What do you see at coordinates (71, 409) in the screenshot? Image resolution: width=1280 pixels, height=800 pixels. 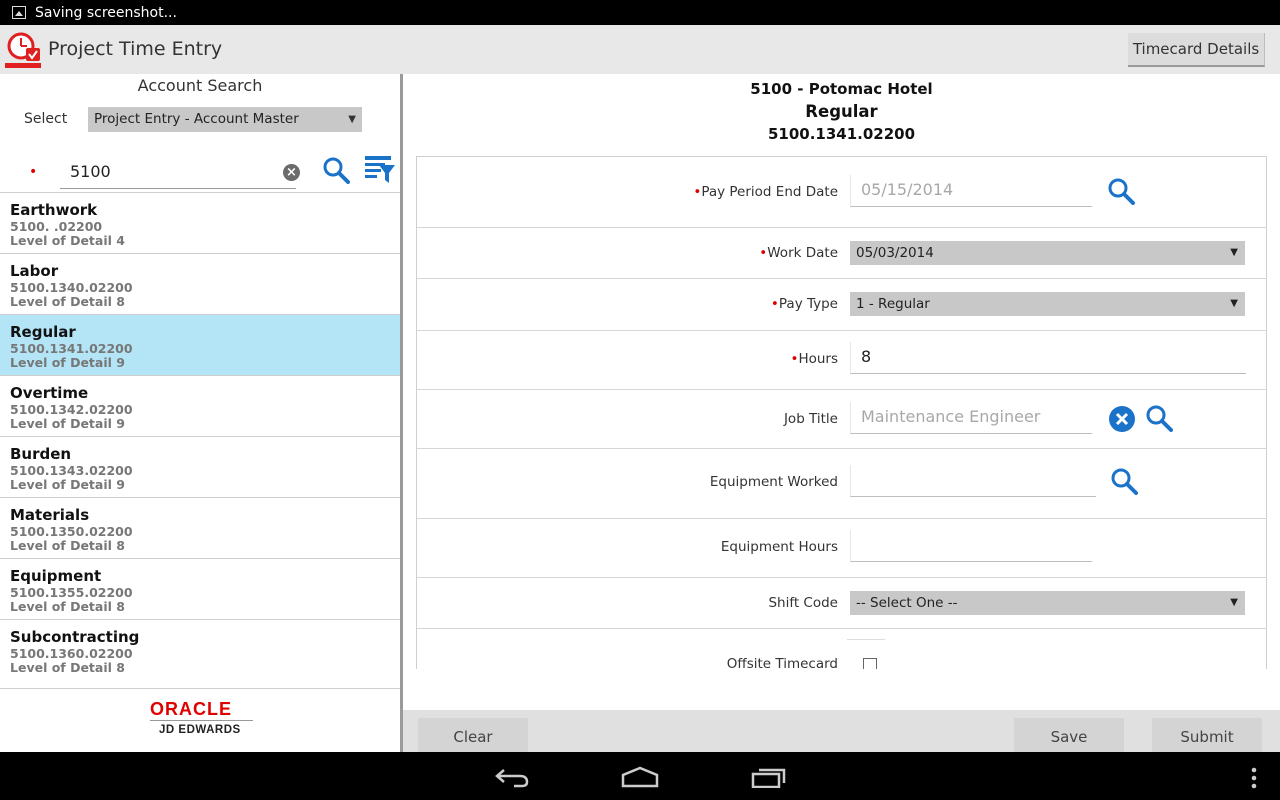 I see `account-code: 5100.1342.02200` at bounding box center [71, 409].